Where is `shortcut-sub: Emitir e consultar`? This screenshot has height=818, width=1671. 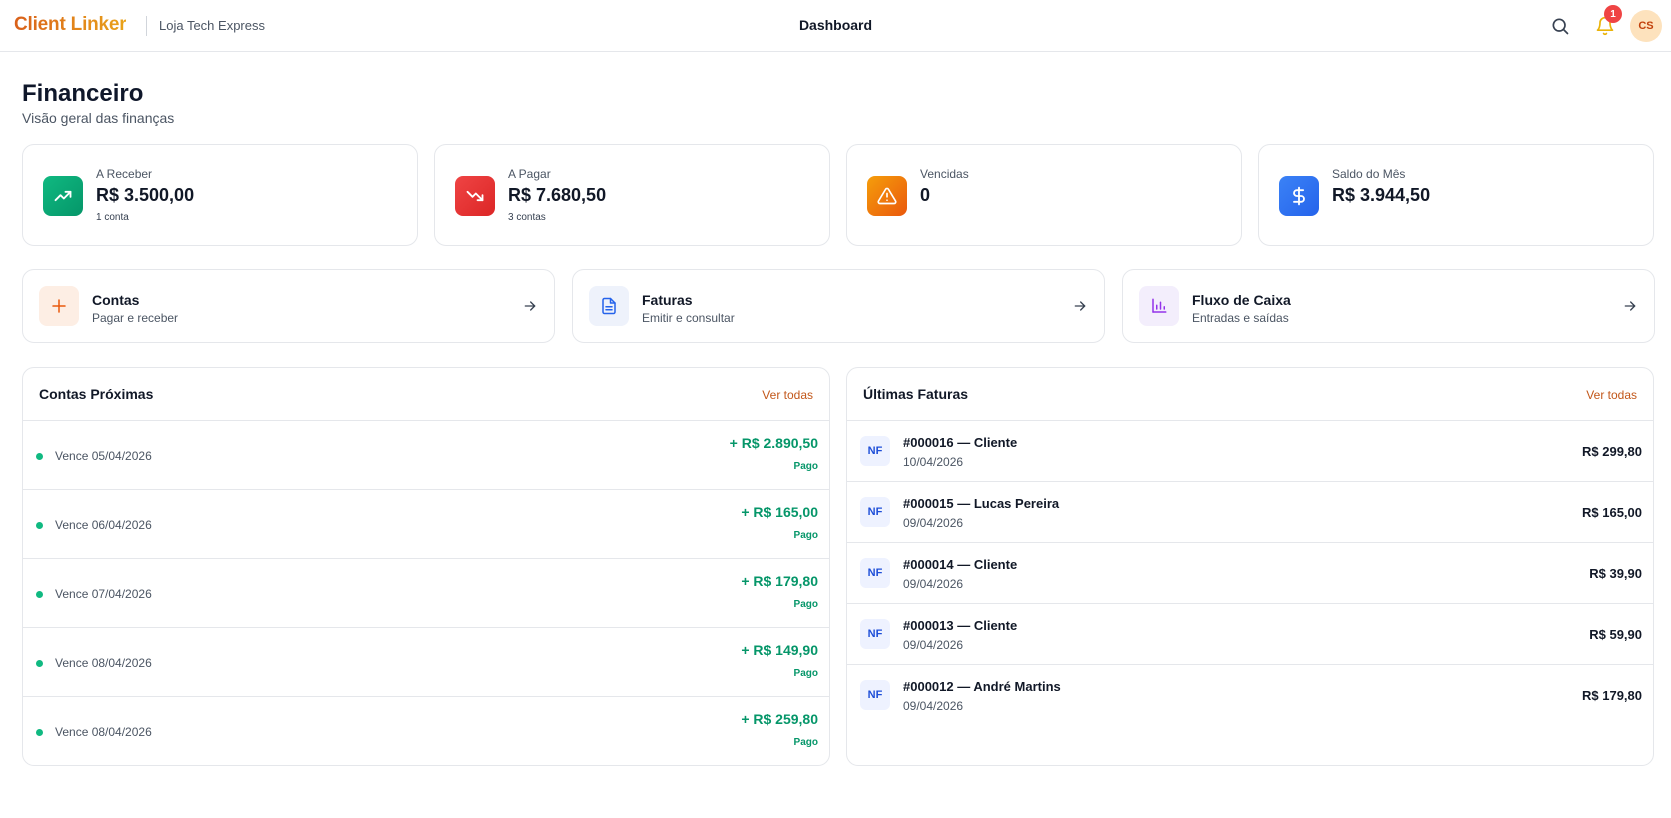 shortcut-sub: Emitir e consultar is located at coordinates (688, 318).